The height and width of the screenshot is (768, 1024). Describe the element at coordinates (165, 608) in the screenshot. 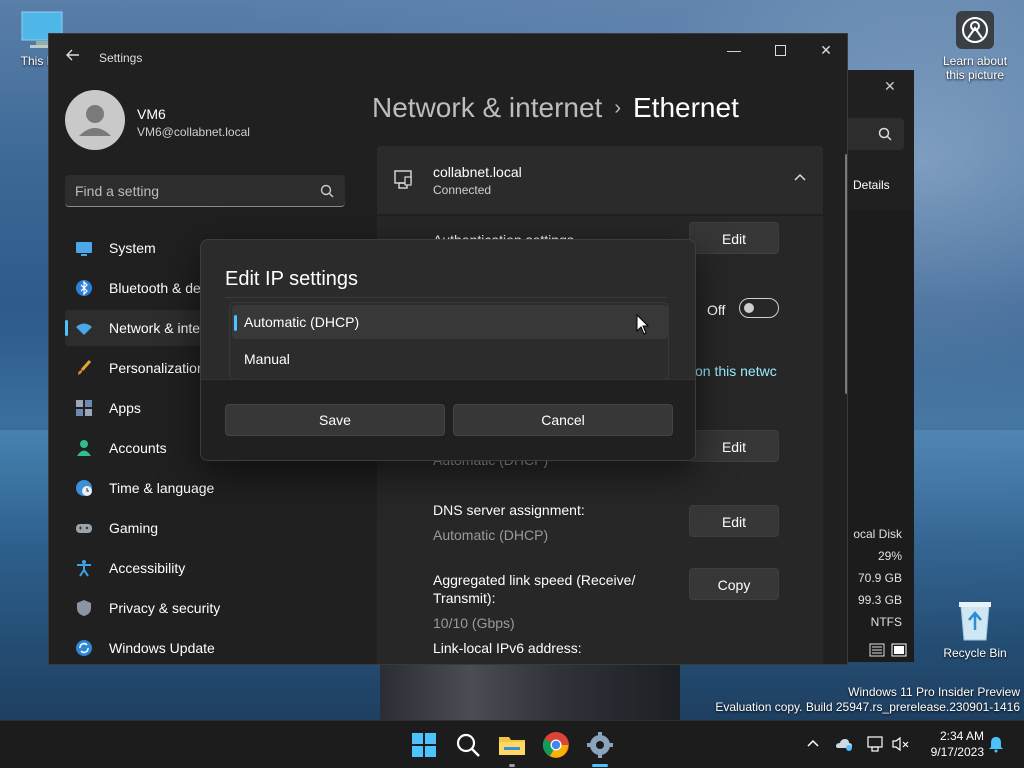

I see `sidebar-item-label: Privacy & security` at that location.